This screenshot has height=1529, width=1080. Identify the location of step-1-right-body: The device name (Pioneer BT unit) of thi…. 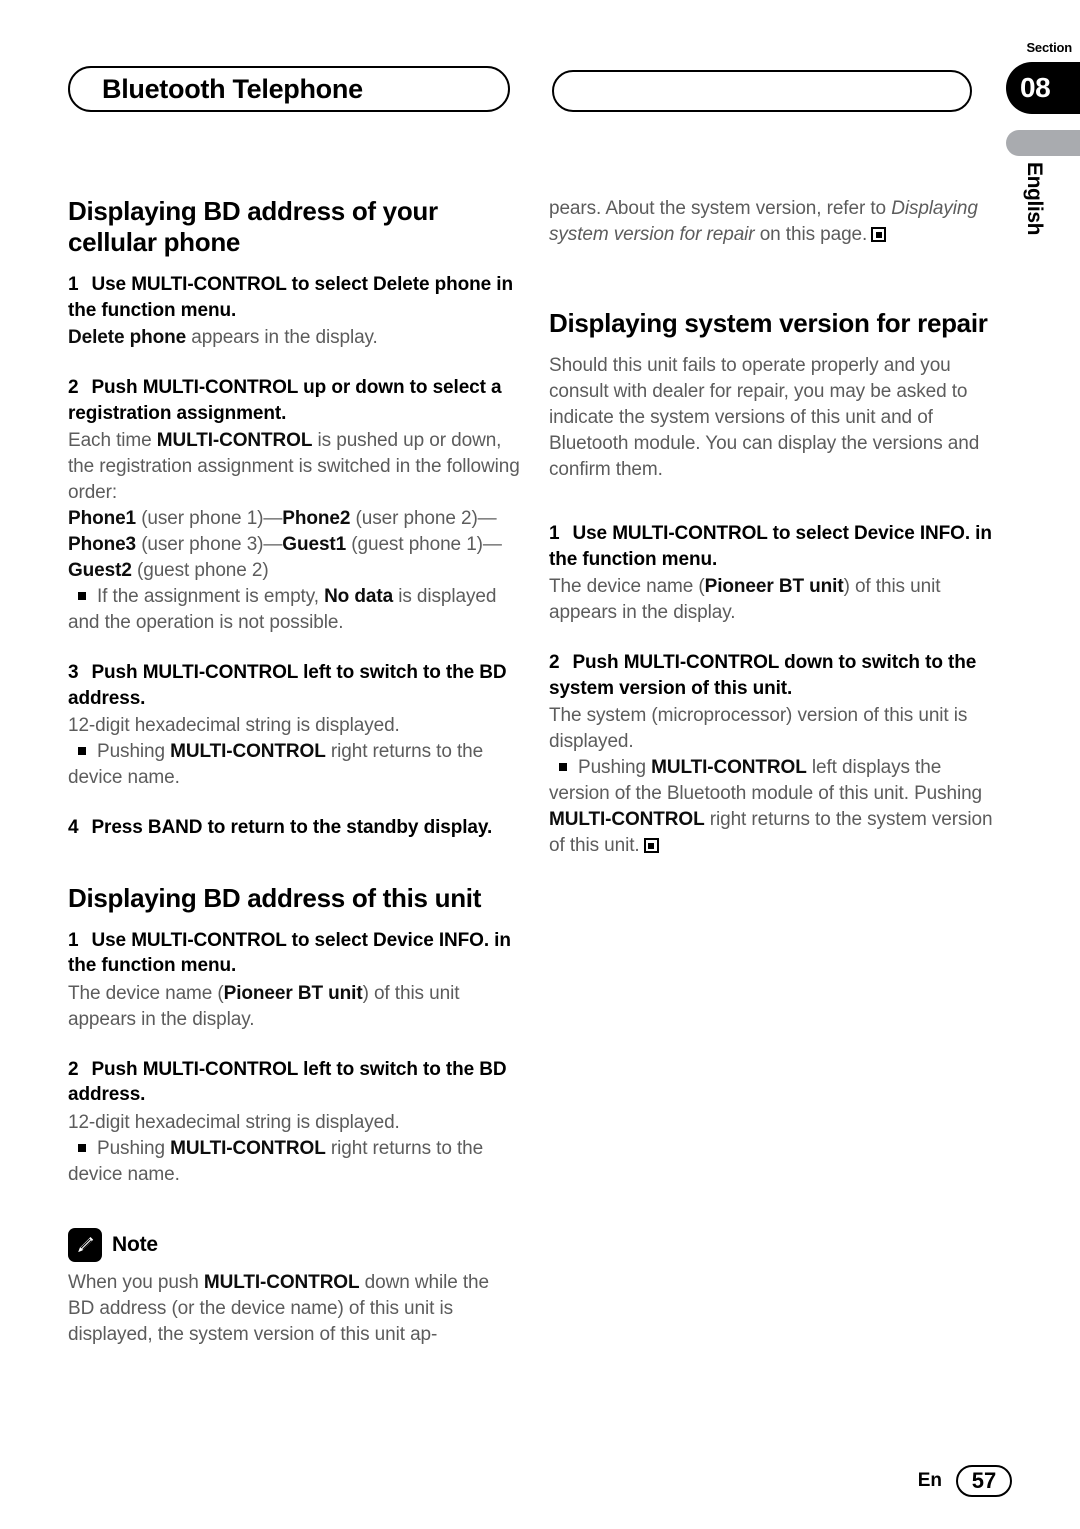
(775, 600).